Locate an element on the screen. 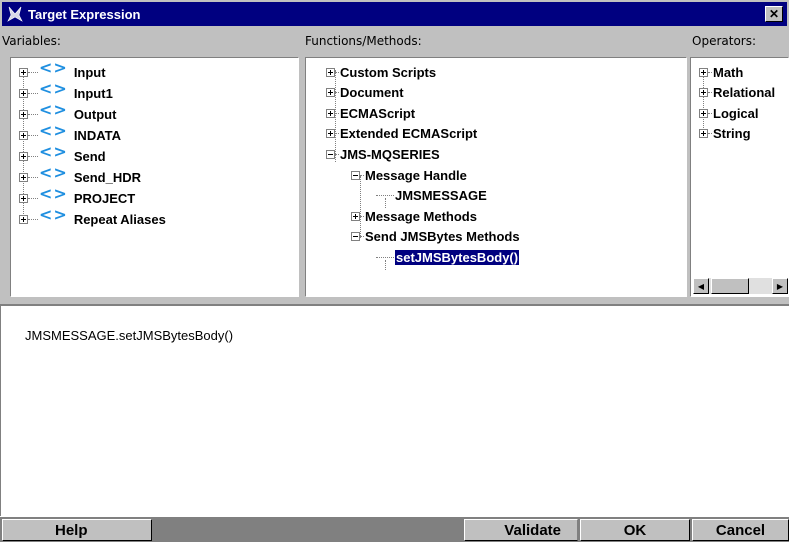 Image resolution: width=789 pixels, height=542 pixels. variable-label: INDATA is located at coordinates (97, 135).